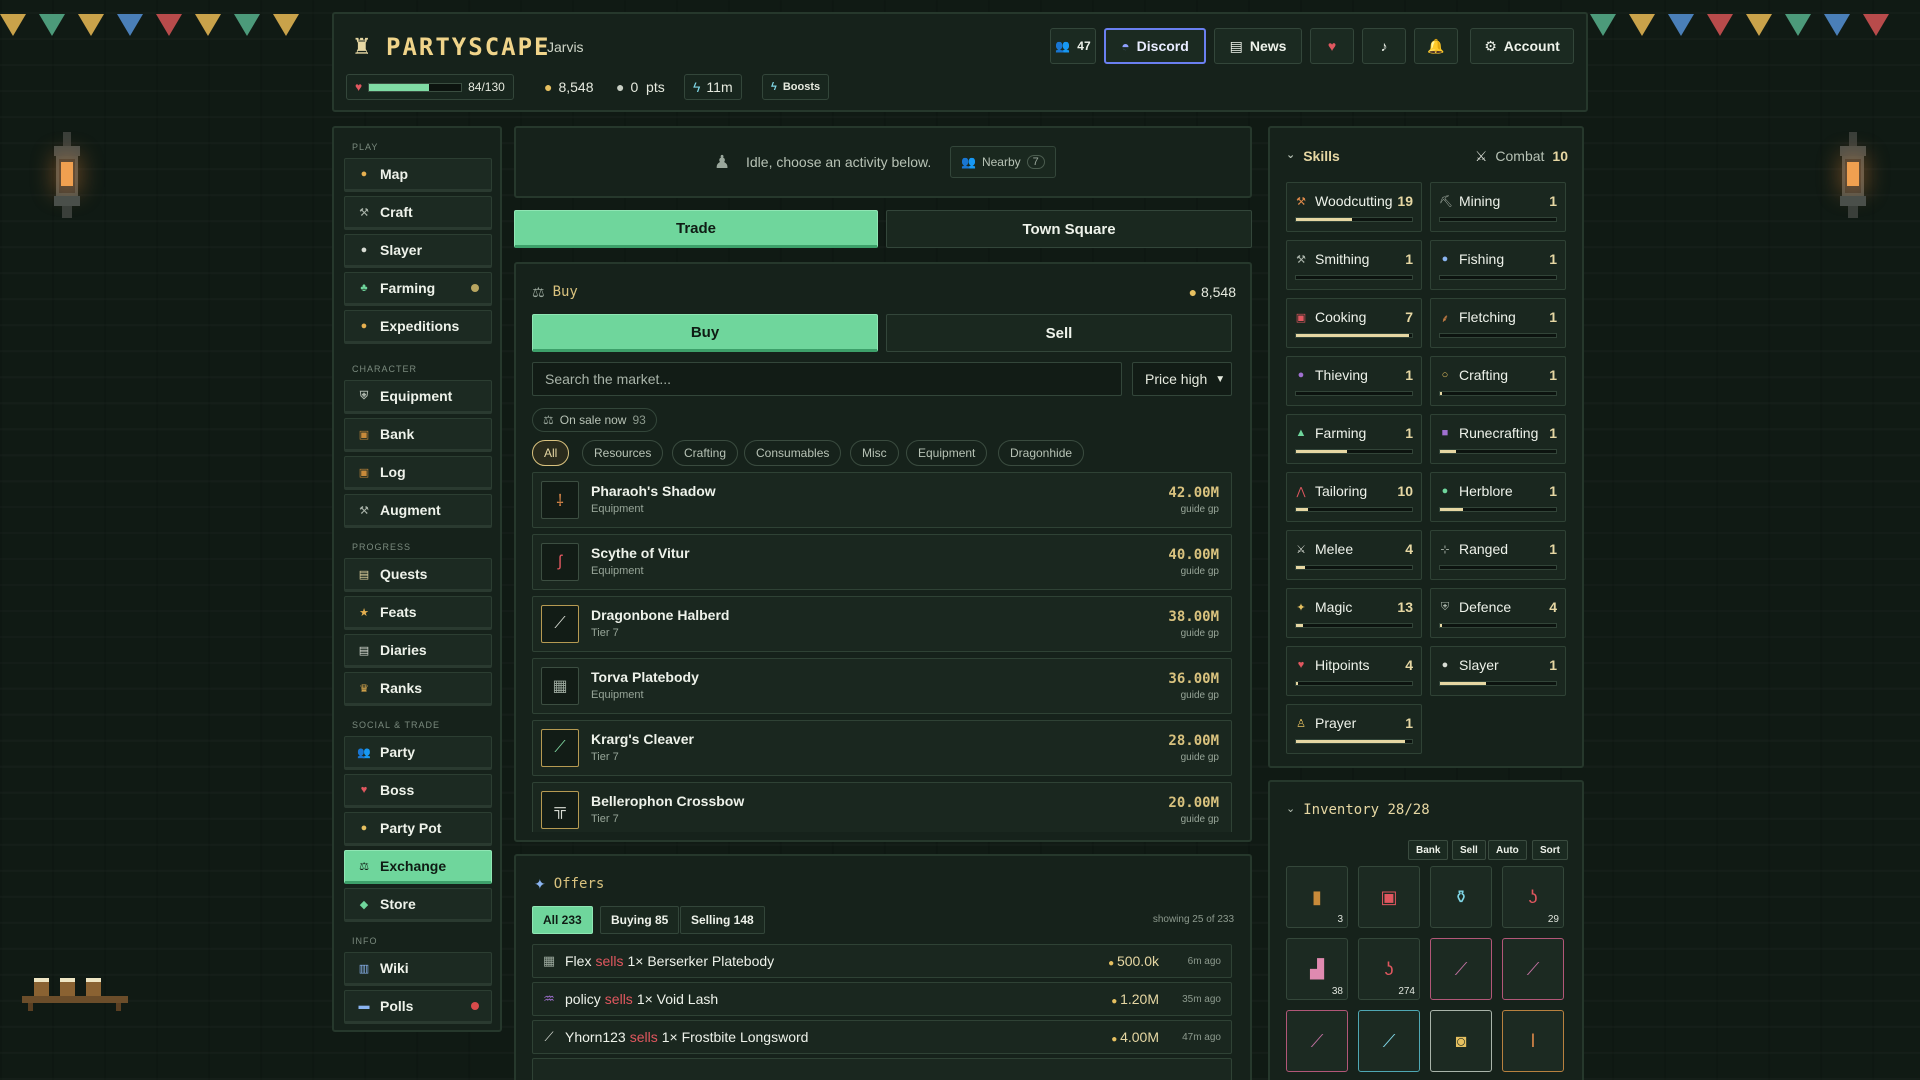  What do you see at coordinates (1550, 850) in the screenshot?
I see `inventory-sort-button: Sort` at bounding box center [1550, 850].